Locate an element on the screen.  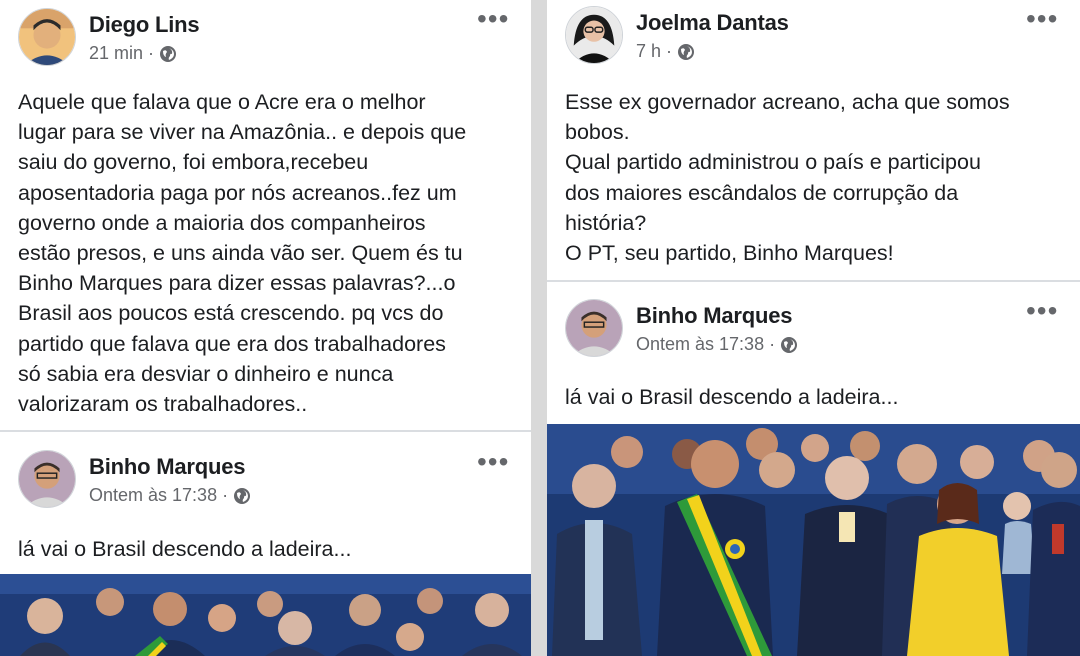
author-name: Diego Lins is located at coordinates (144, 25).